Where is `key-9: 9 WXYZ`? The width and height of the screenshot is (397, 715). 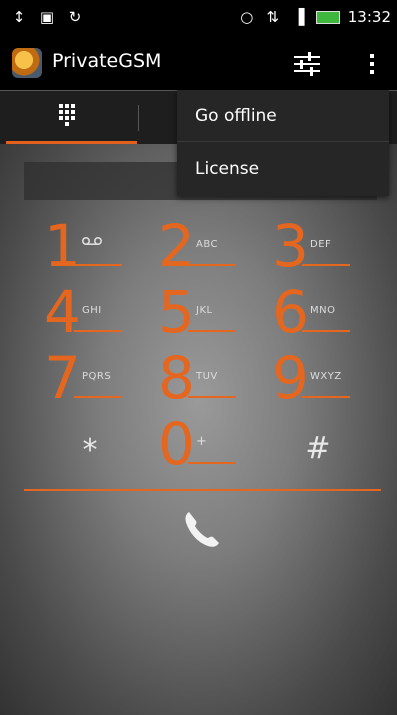 key-9: 9 WXYZ is located at coordinates (327, 381).